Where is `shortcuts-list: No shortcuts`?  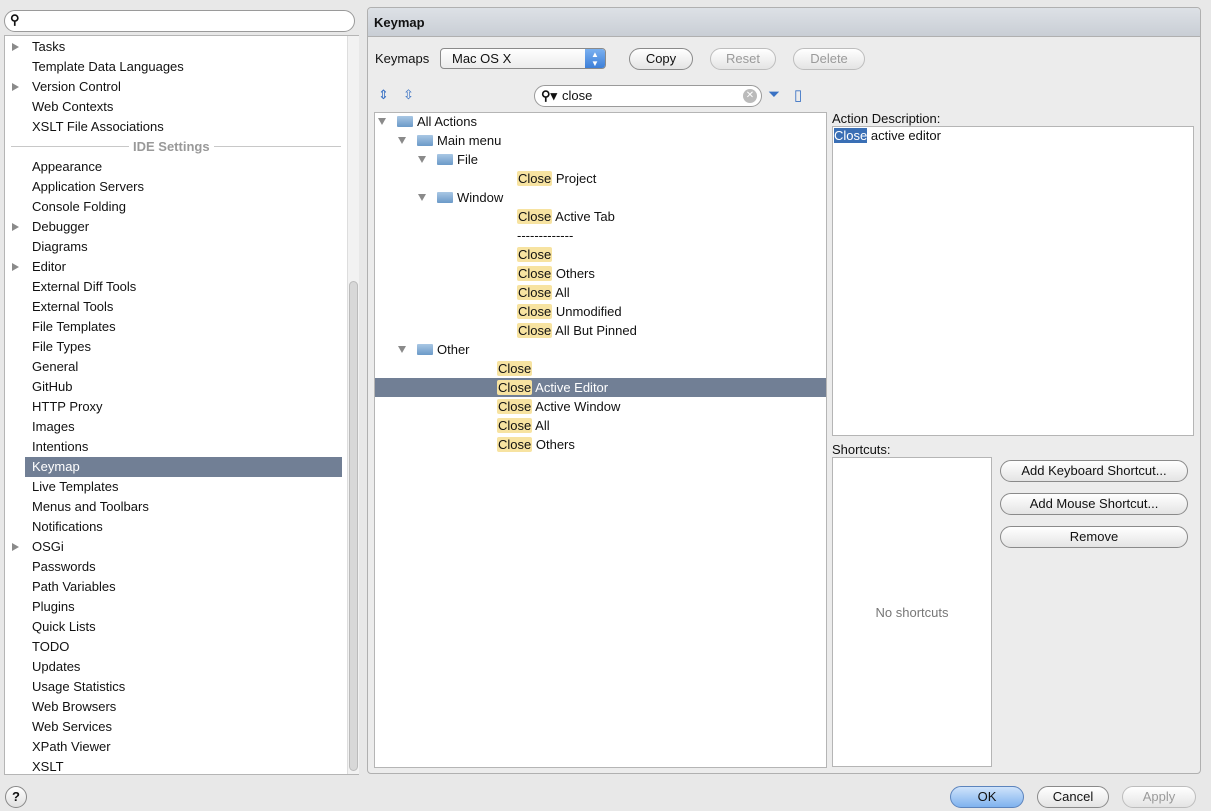
shortcuts-list: No shortcuts is located at coordinates (912, 612).